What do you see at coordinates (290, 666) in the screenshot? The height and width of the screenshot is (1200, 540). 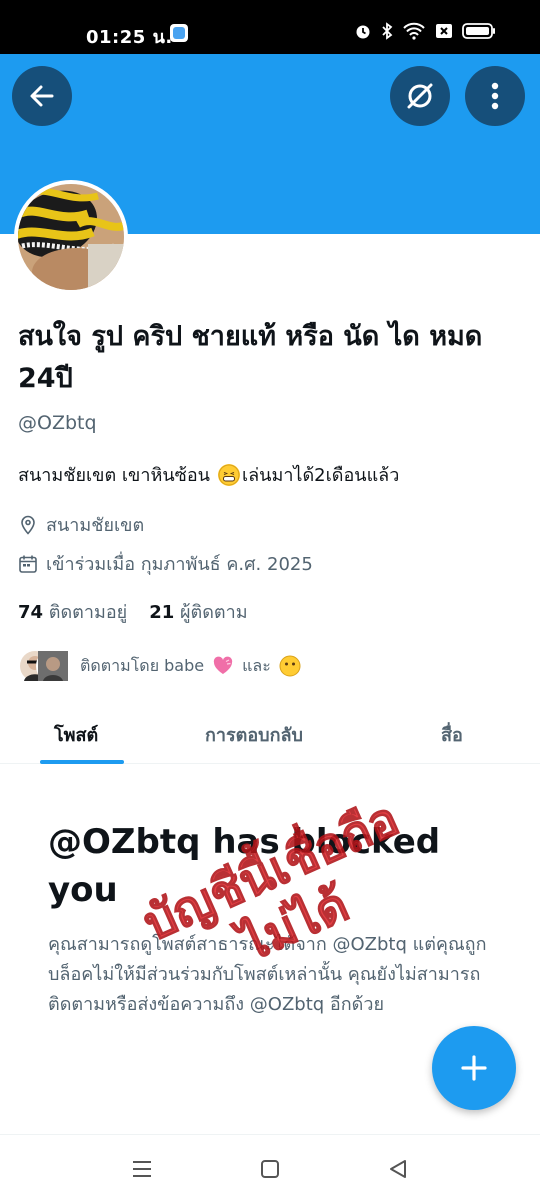 I see `no-mouth-face-icon` at bounding box center [290, 666].